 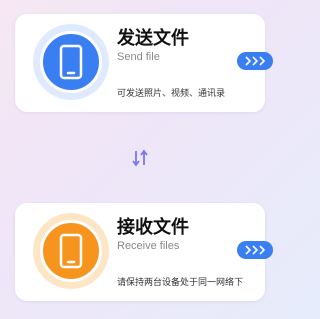 What do you see at coordinates (140, 158) in the screenshot?
I see `transfer-arrows-icon` at bounding box center [140, 158].